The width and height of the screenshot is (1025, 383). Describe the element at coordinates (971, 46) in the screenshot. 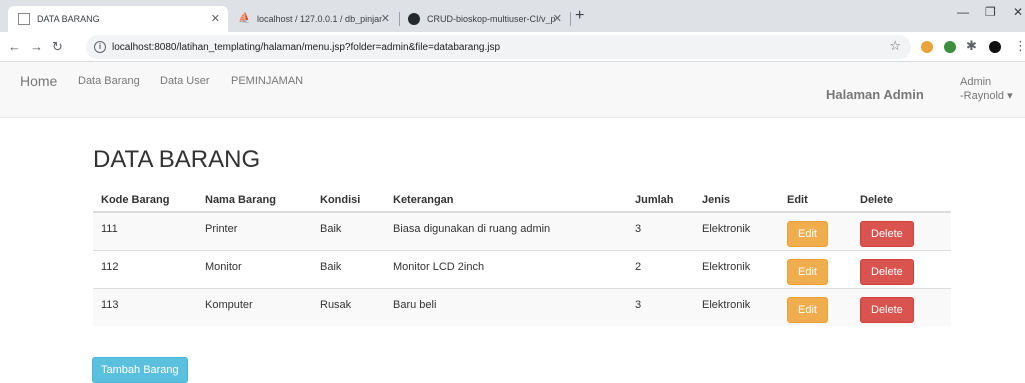

I see `extensions-puzzle-icon: ✱` at that location.